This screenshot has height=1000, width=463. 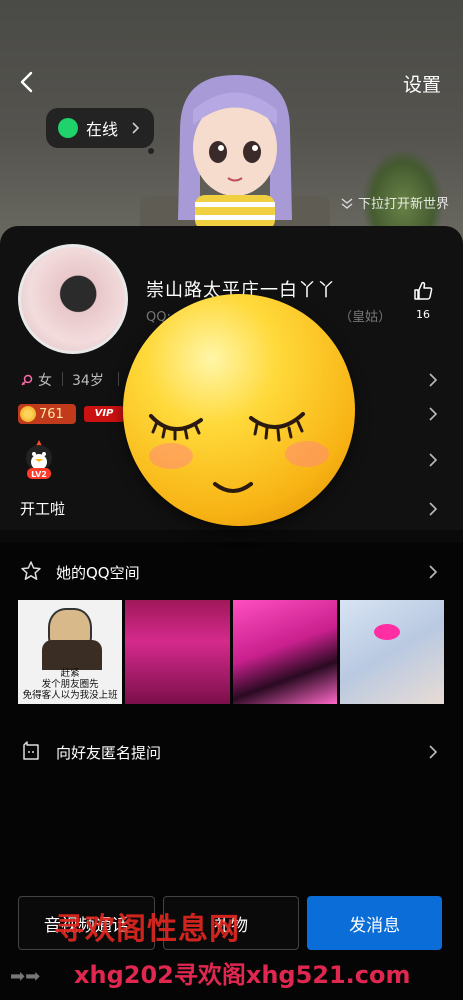 I want to click on online-dot-icon, so click(x=68, y=128).